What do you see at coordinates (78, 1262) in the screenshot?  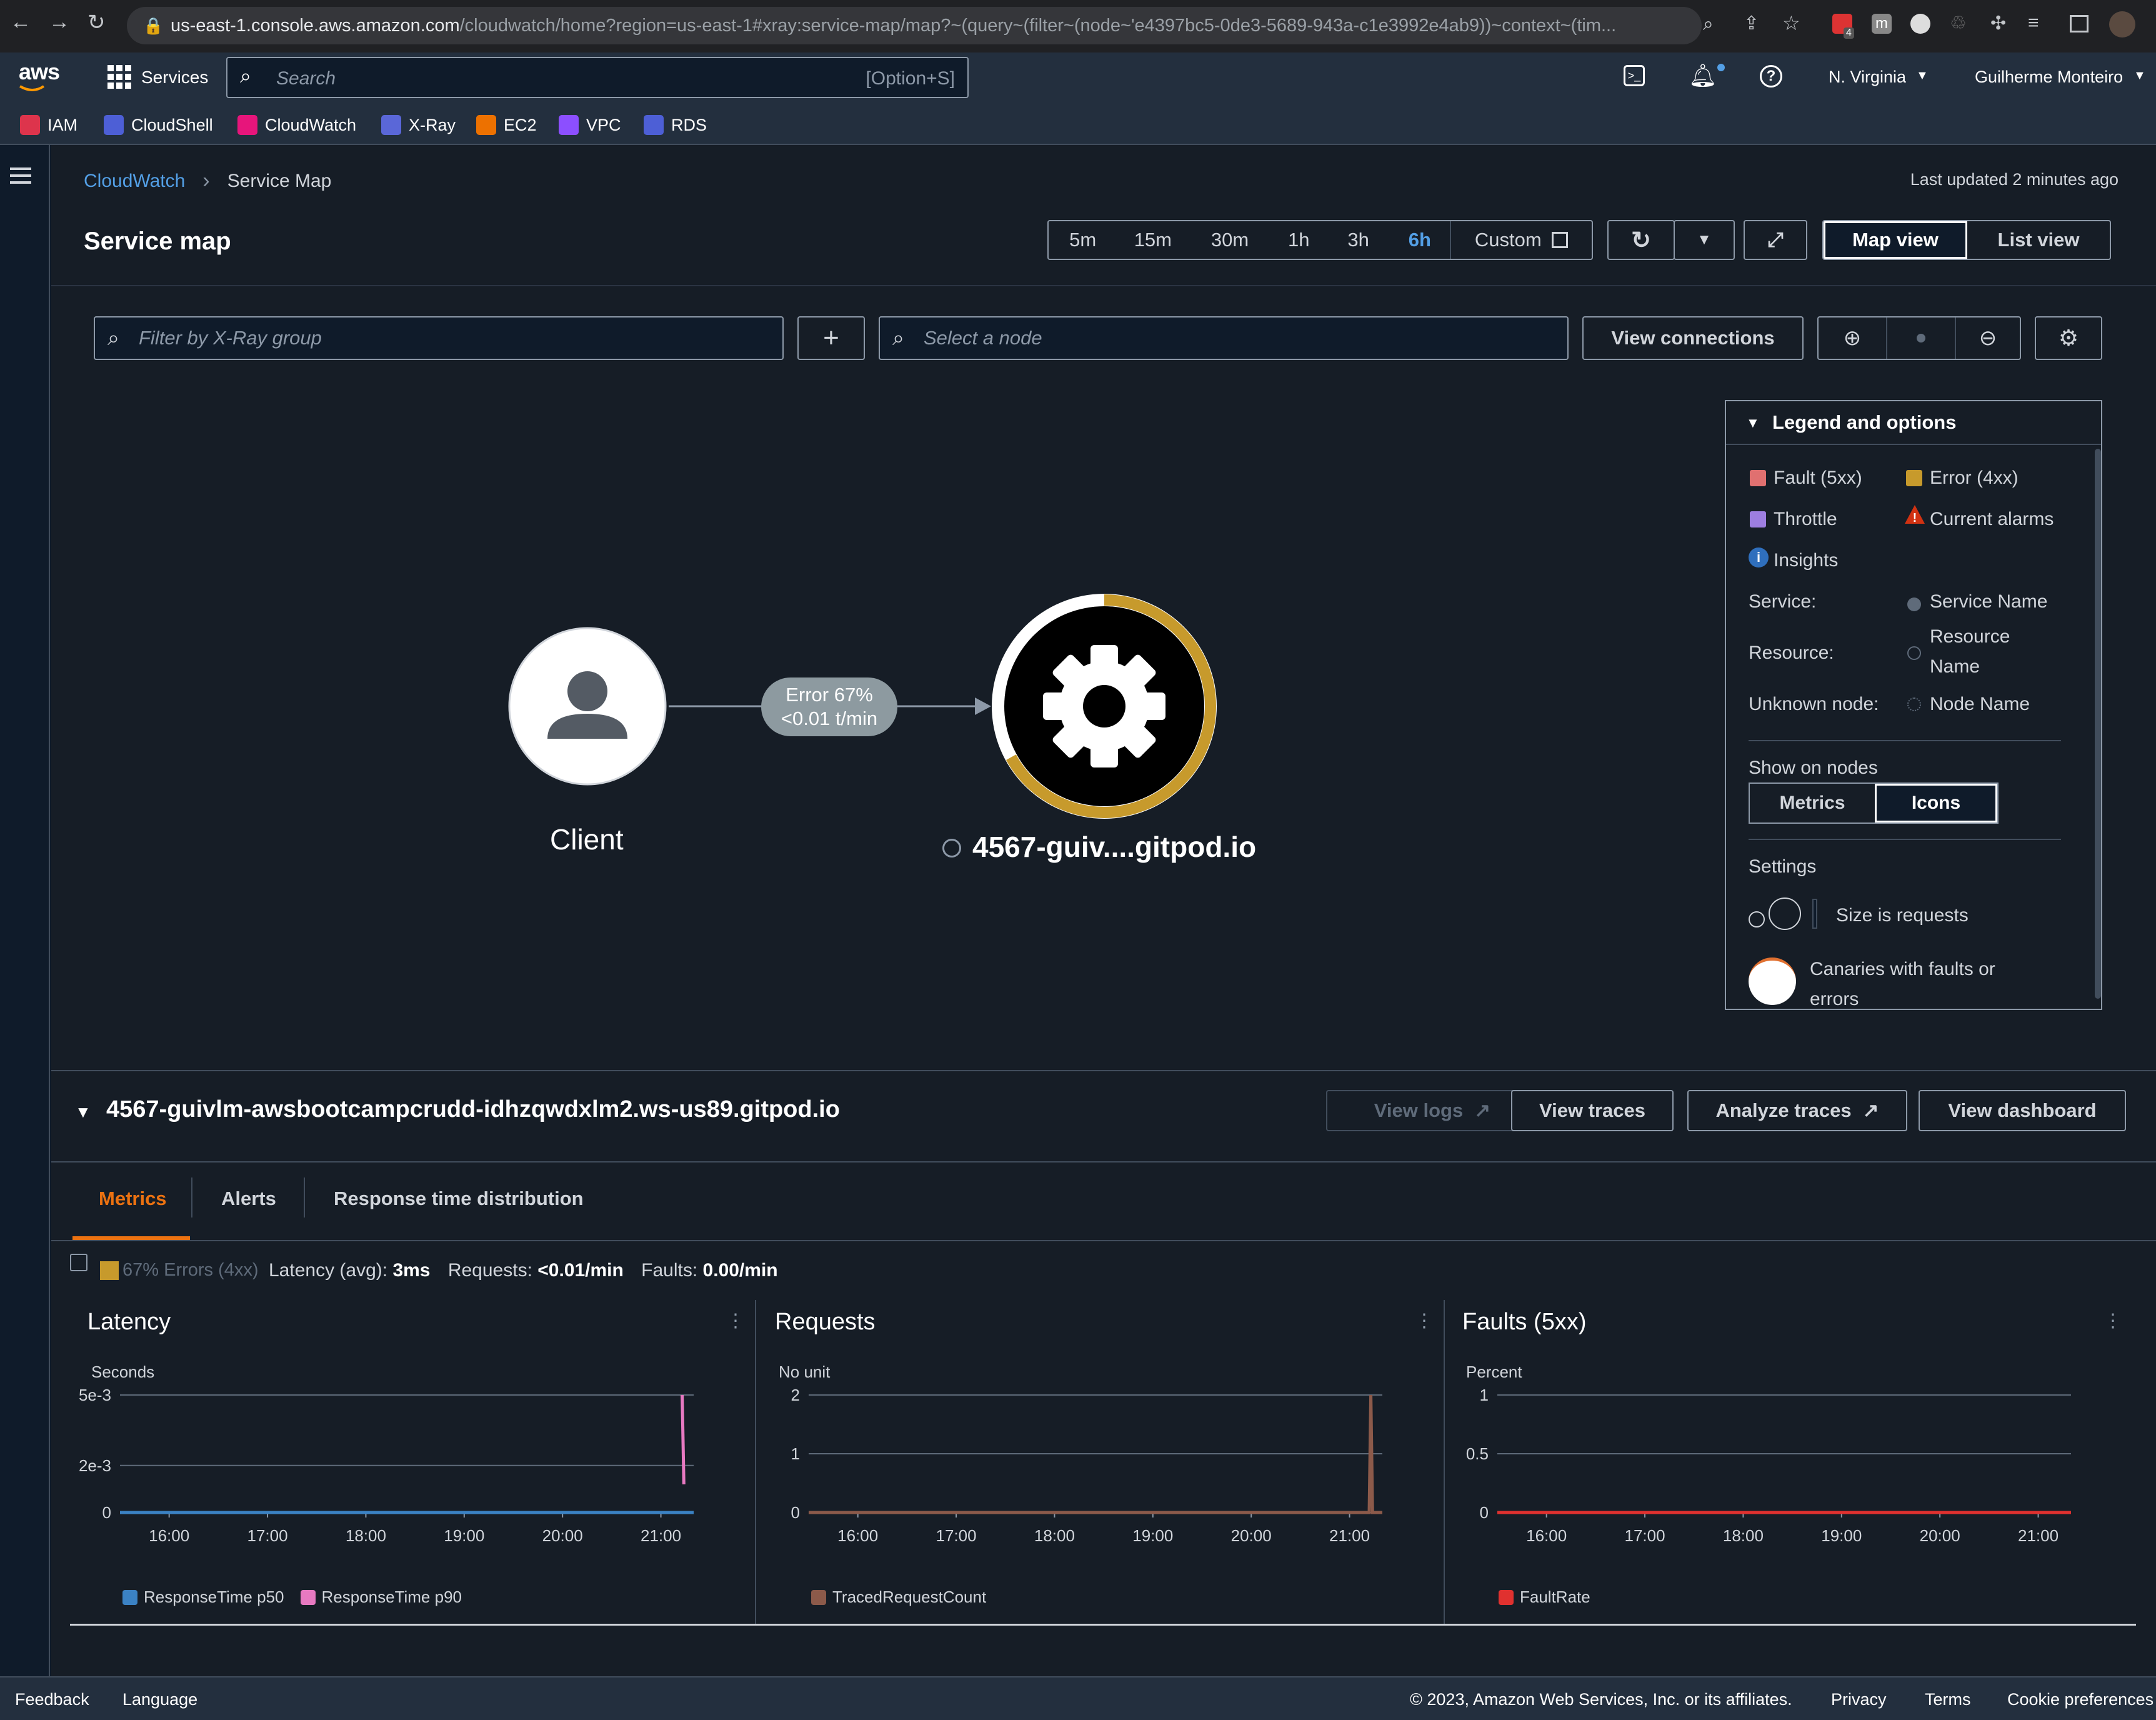 I see `errors-checkbox` at bounding box center [78, 1262].